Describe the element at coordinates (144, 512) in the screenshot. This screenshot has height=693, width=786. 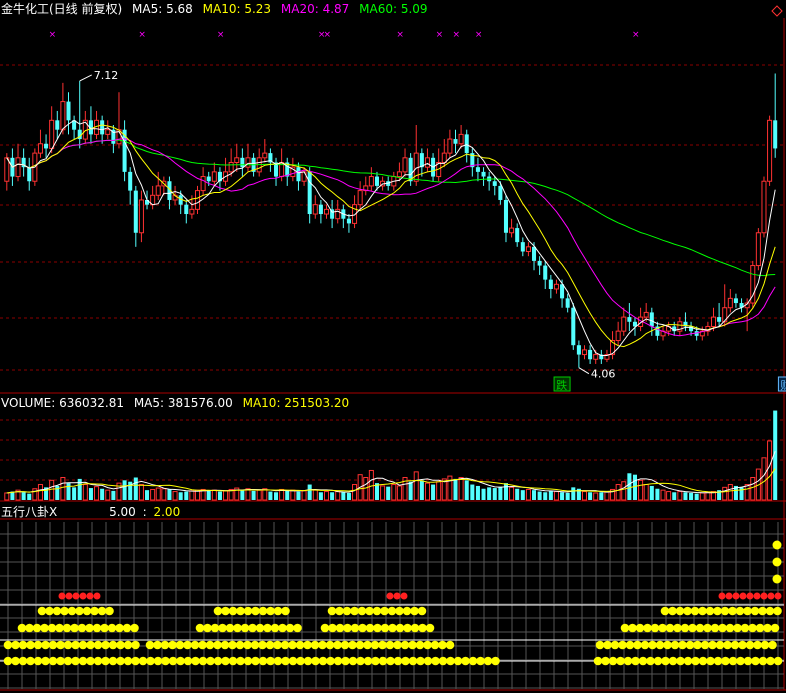
I see `indicator-sep: :` at that location.